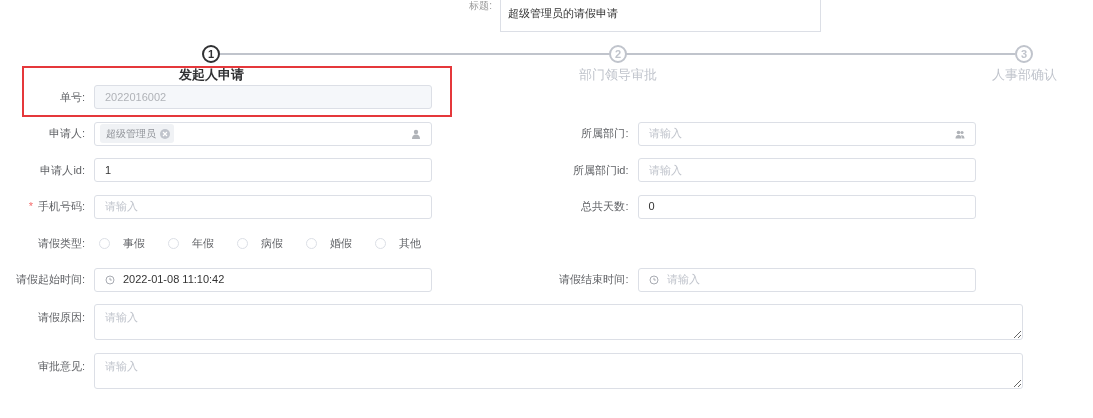 The width and height of the screenshot is (1093, 418). What do you see at coordinates (211, 75) in the screenshot?
I see `step-label: 发起人申请` at bounding box center [211, 75].